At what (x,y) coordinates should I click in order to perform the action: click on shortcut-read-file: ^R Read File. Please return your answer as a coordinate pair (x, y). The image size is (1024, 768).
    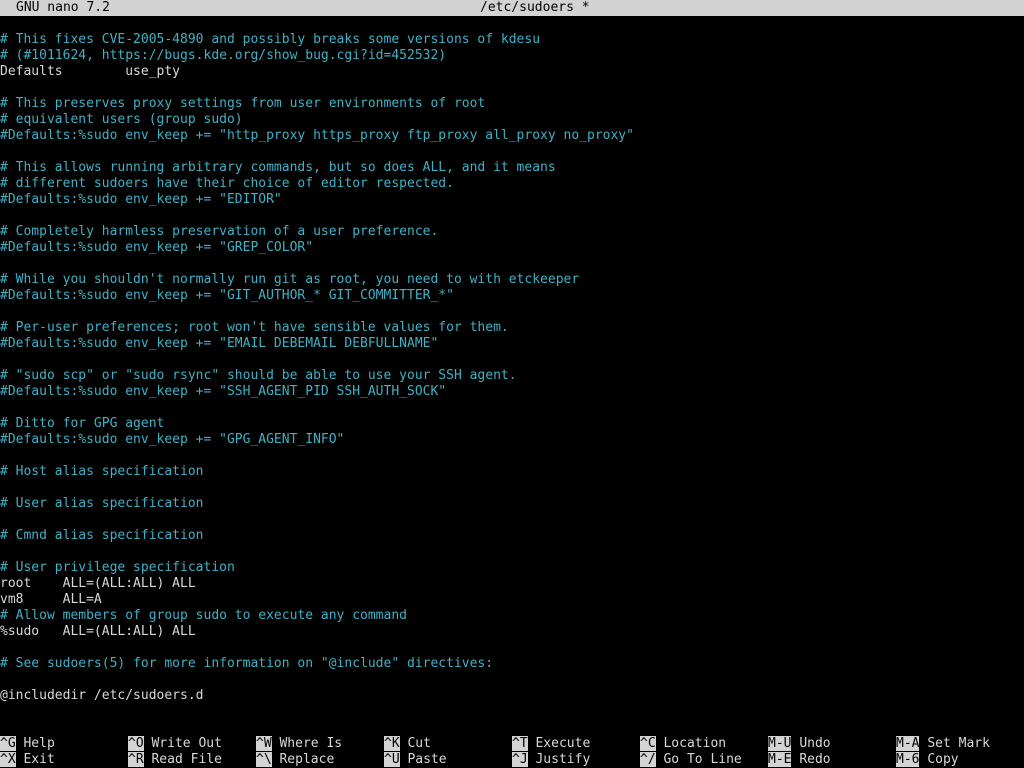
    Looking at the image, I should click on (175, 760).